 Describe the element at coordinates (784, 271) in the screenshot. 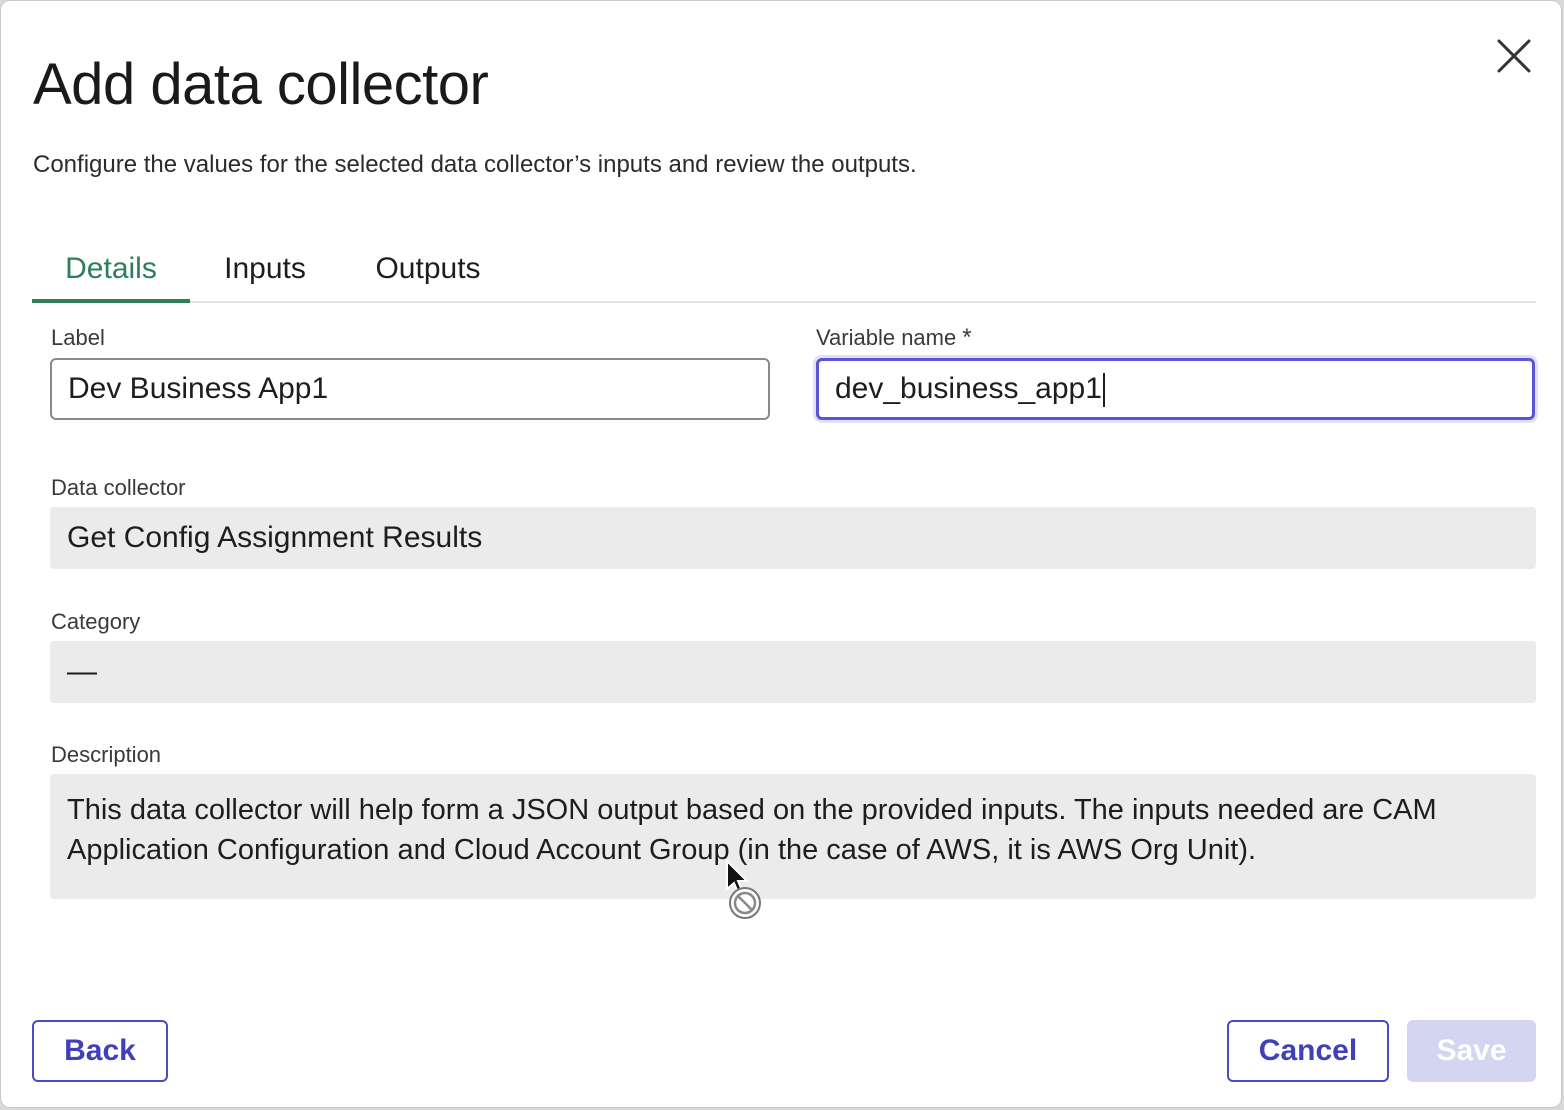

I see `tab-bar: Details Inputs Outputs` at that location.